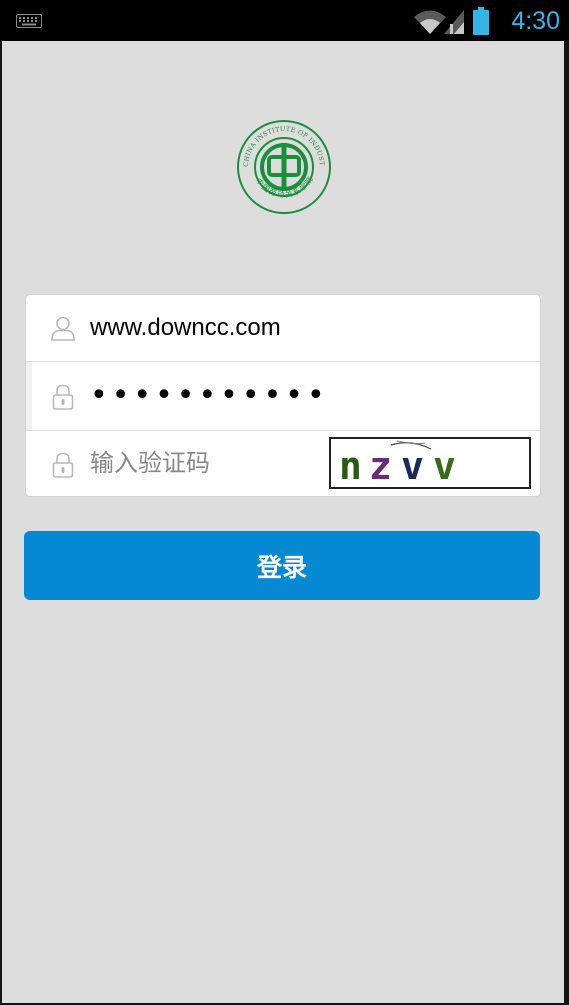 This screenshot has width=569, height=1005. I want to click on login-button: 登录, so click(282, 565).